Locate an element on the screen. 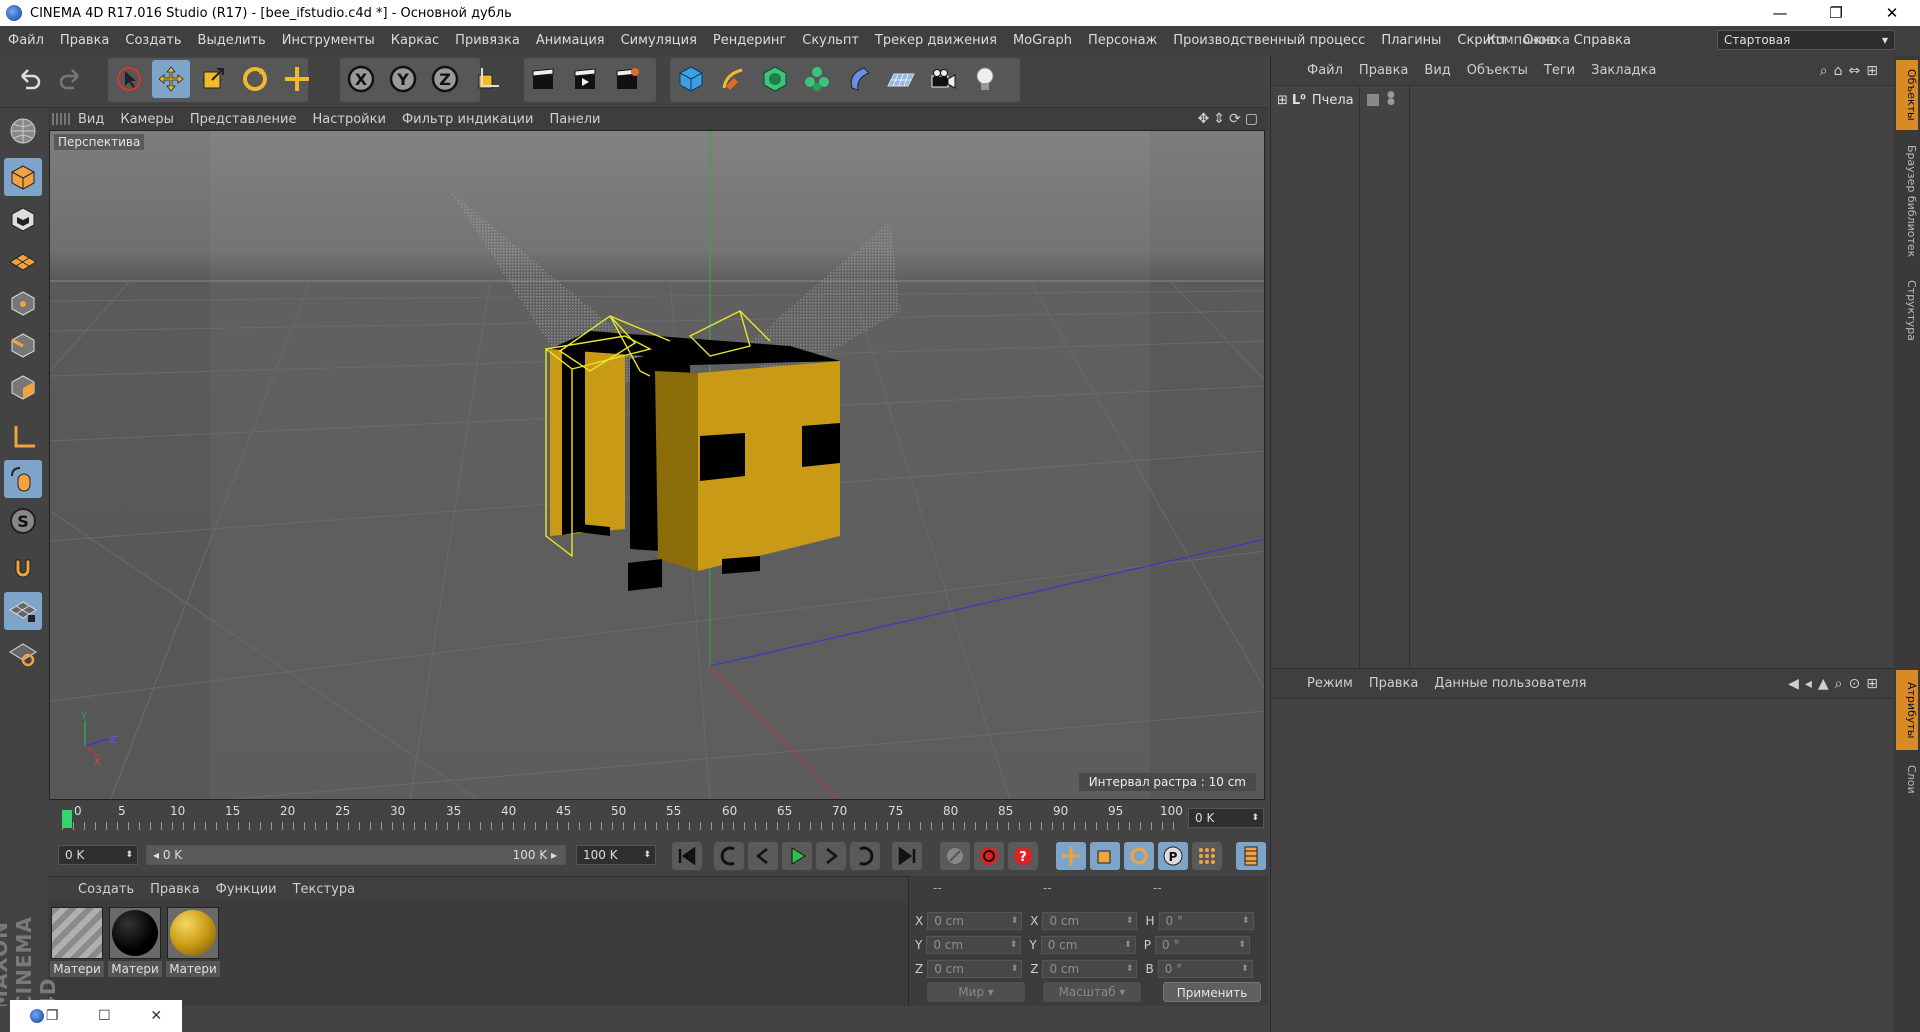 This screenshot has height=1032, width=1920. menu-edit: Правка is located at coordinates (84, 41).